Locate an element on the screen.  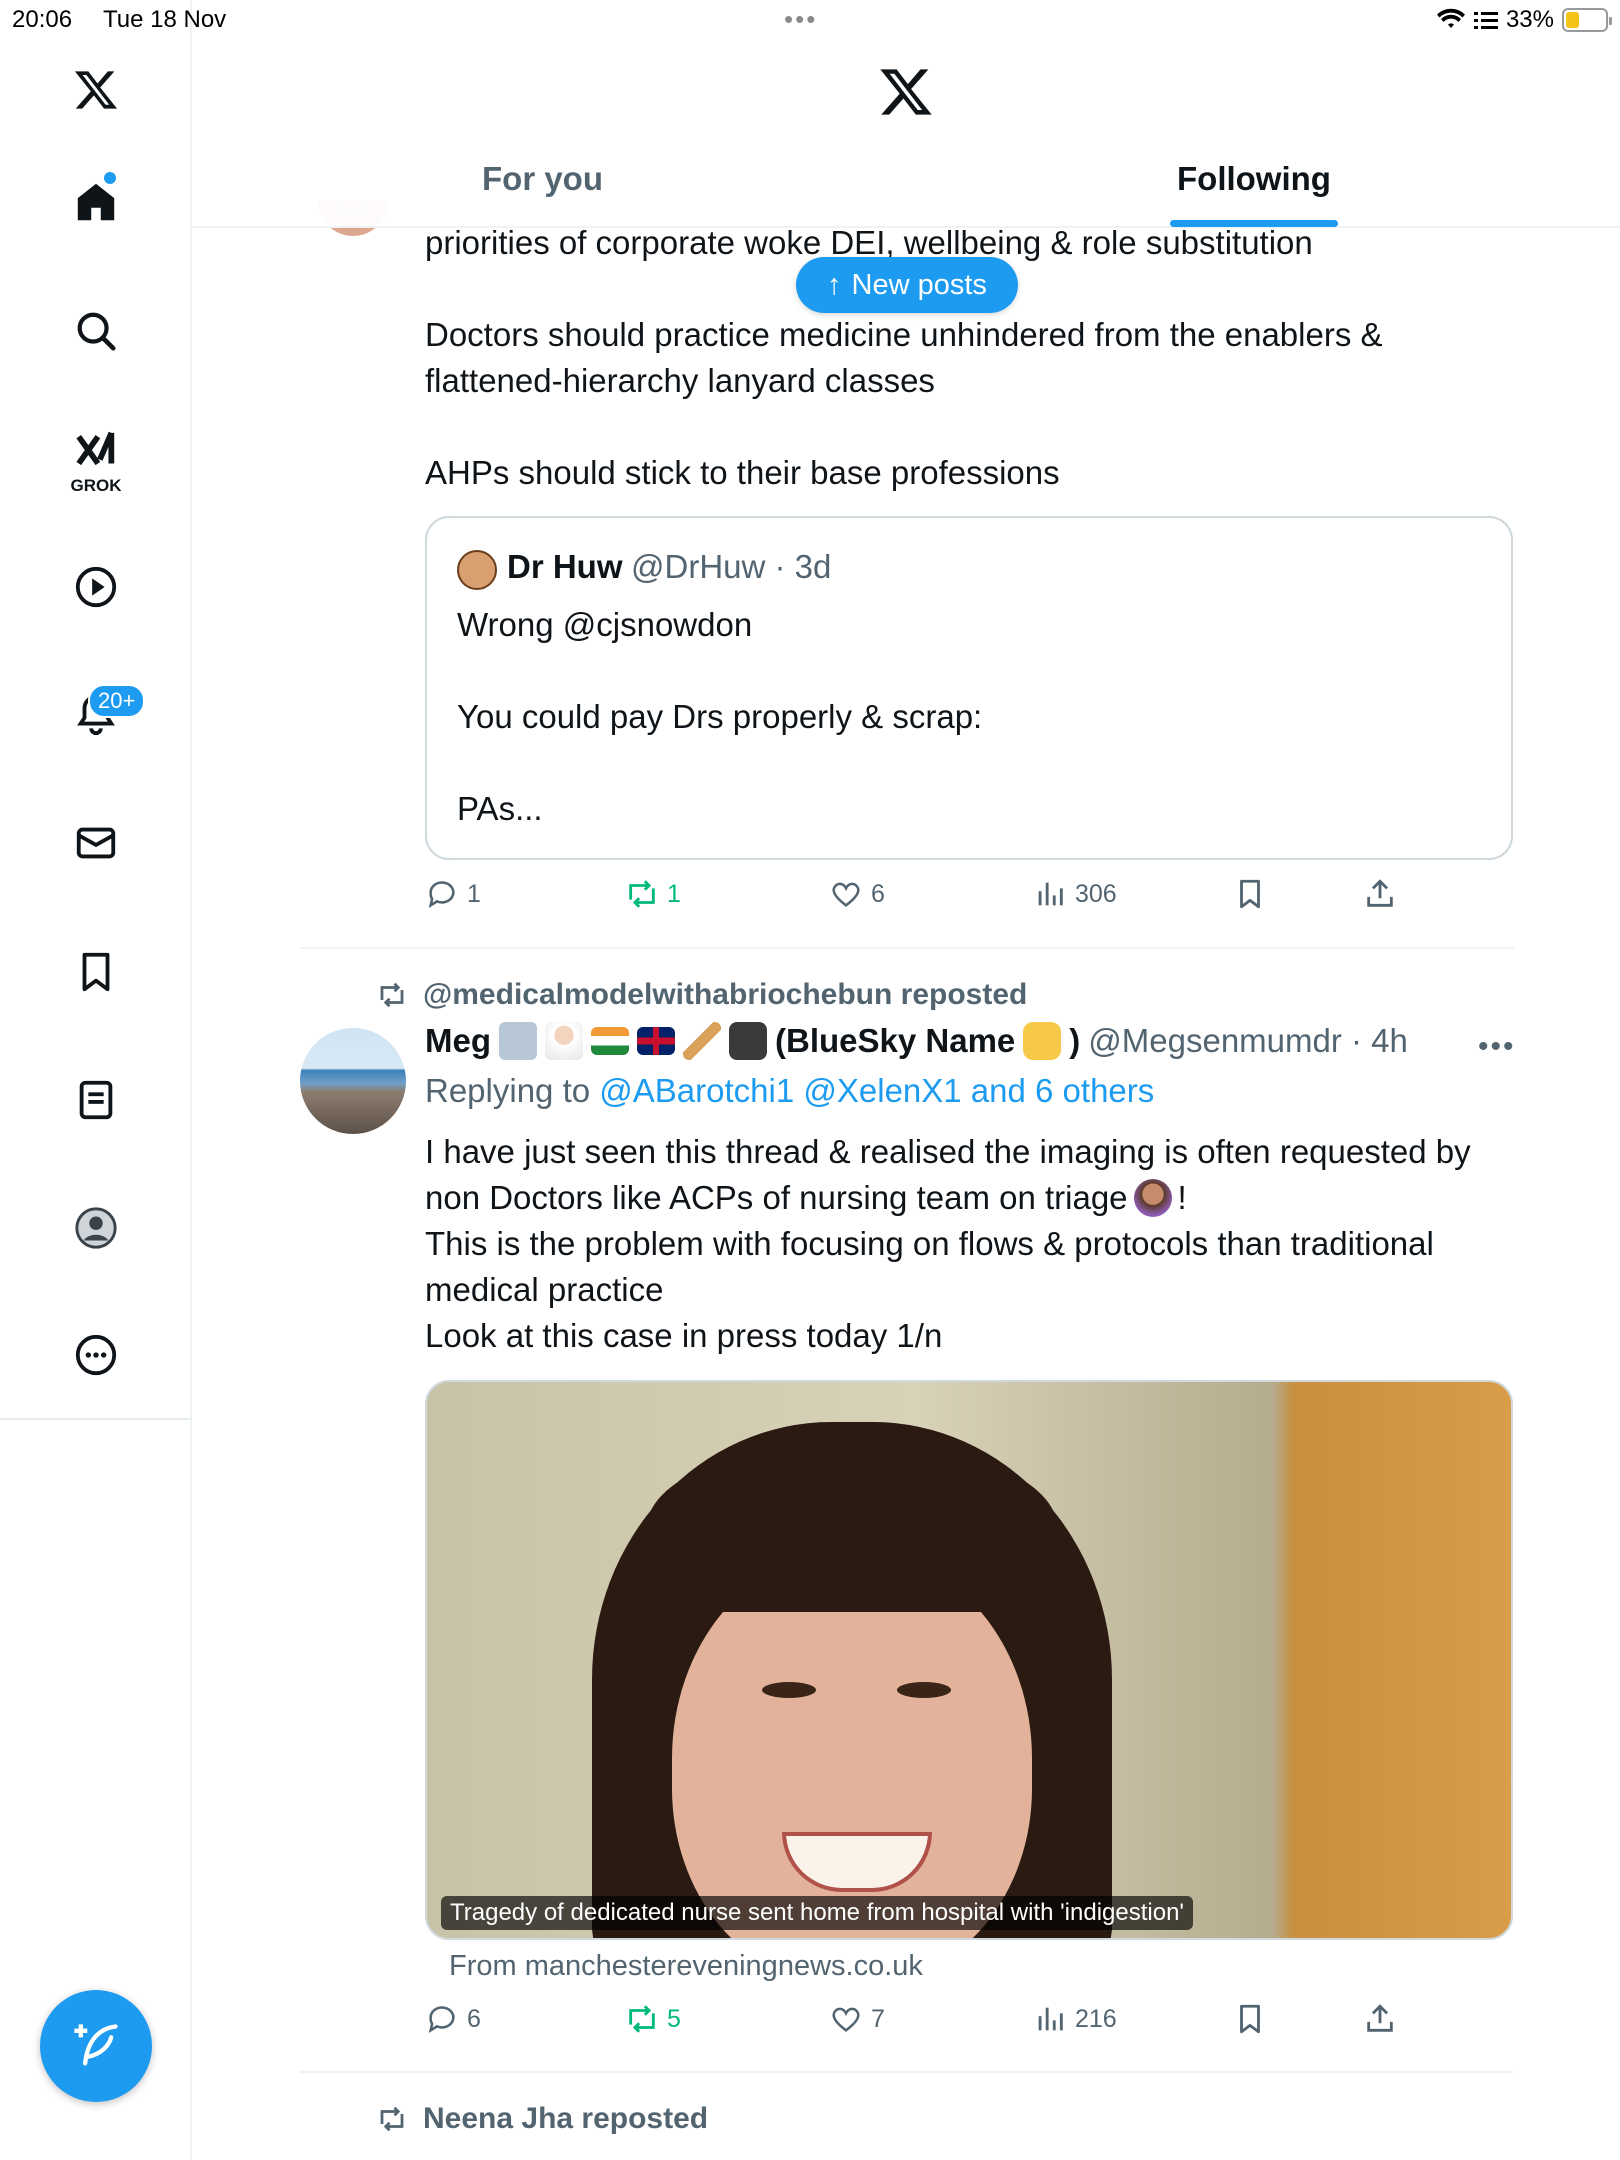
new-posts-label: New posts is located at coordinates (919, 284).